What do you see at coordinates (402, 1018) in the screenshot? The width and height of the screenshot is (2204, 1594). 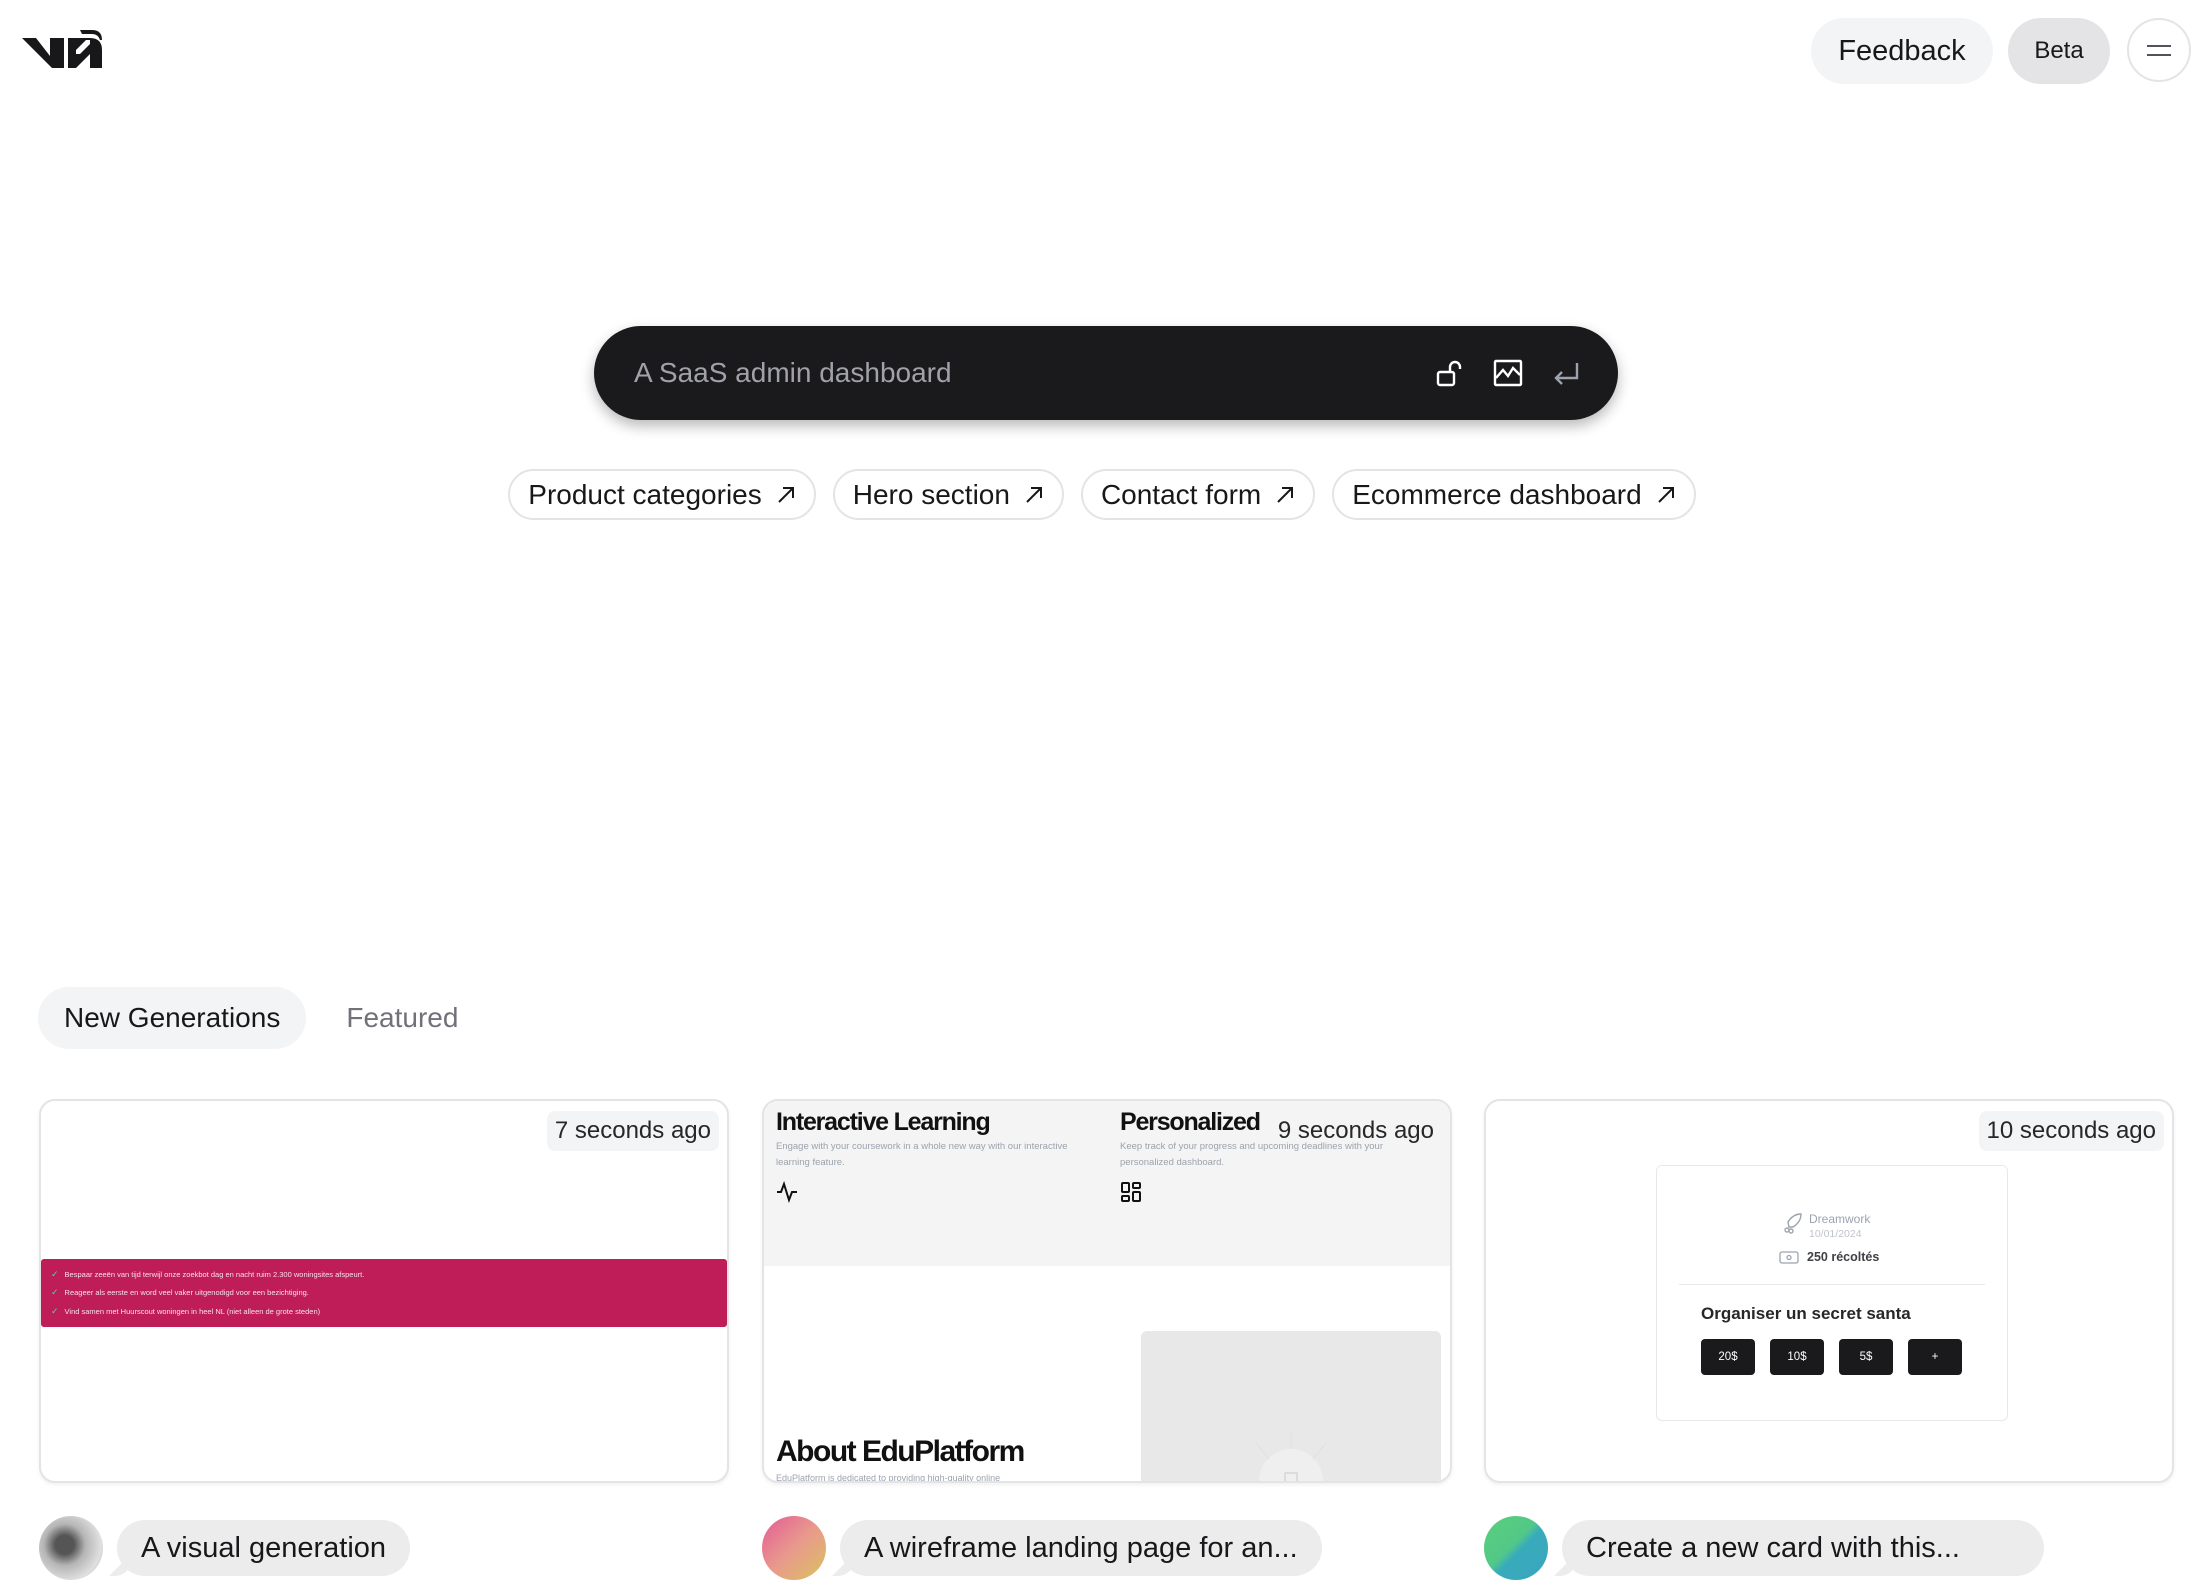 I see `tab-featured: Featured` at bounding box center [402, 1018].